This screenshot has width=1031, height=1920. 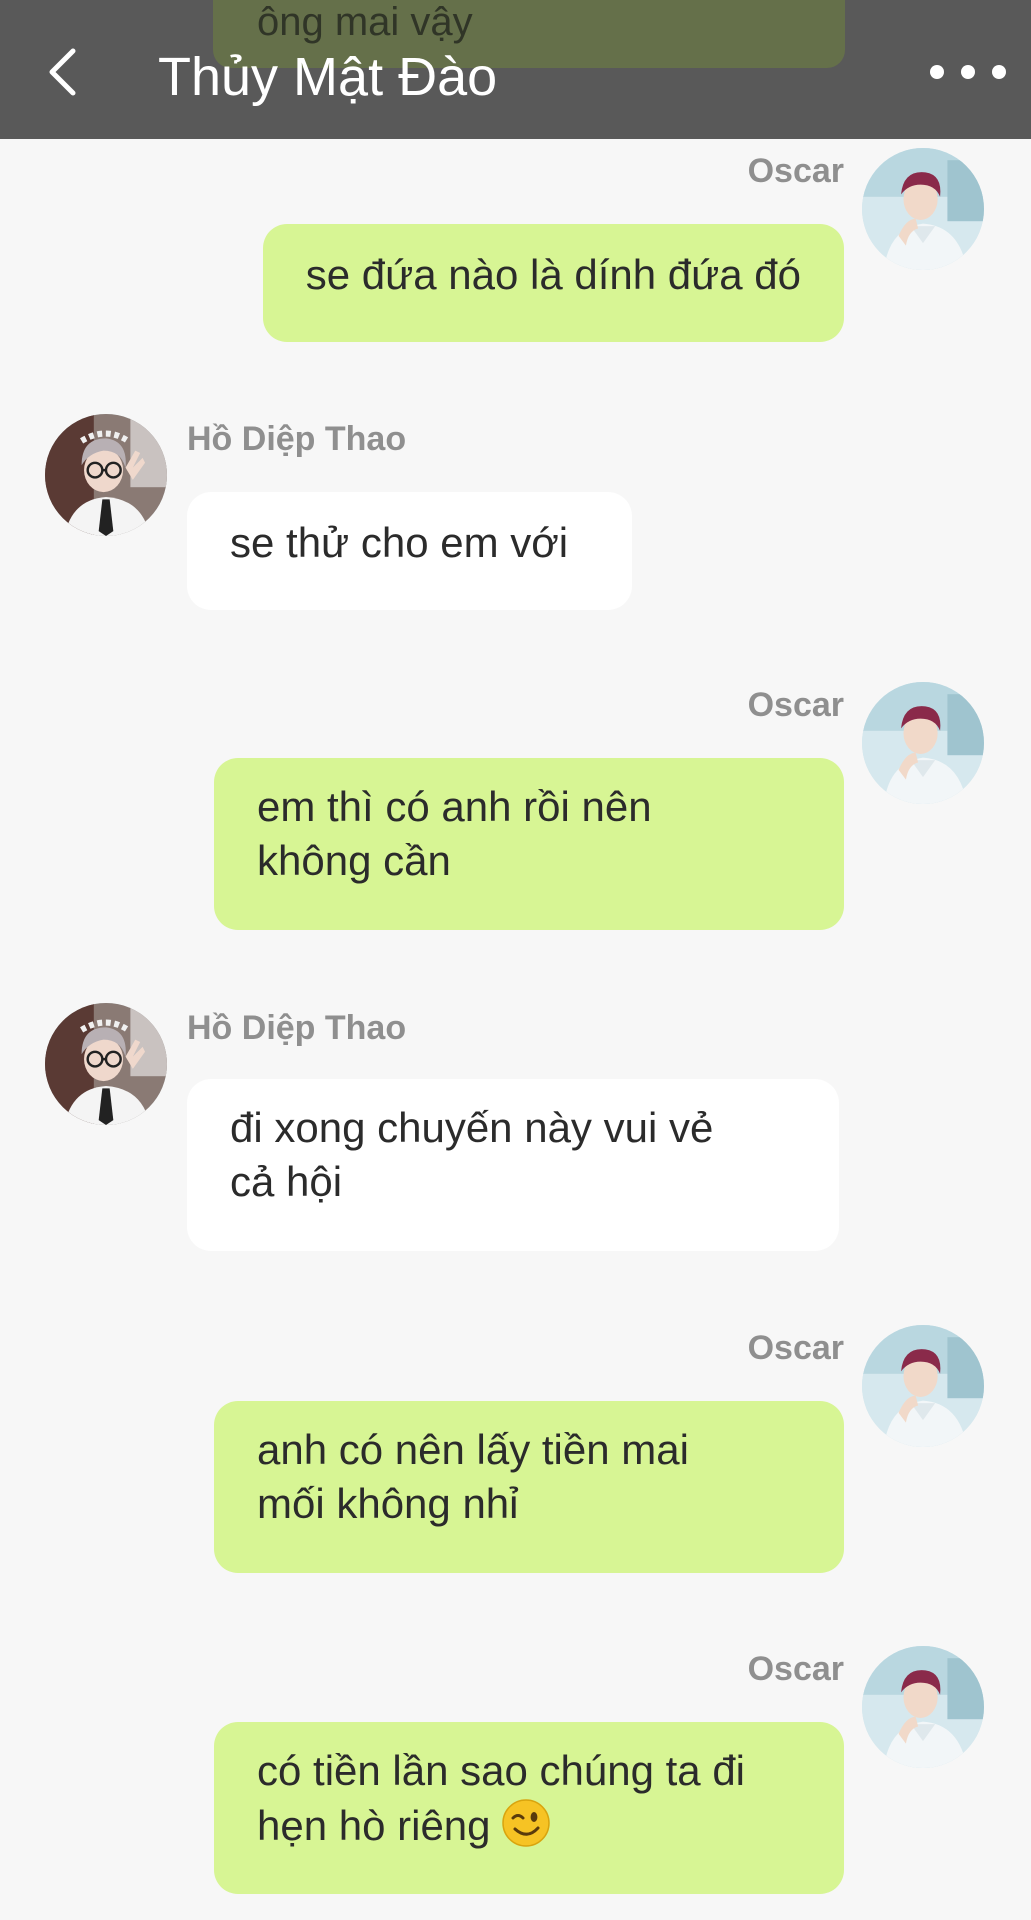 What do you see at coordinates (374, 1825) in the screenshot?
I see `message-text-segment: hẹn hò riêng` at bounding box center [374, 1825].